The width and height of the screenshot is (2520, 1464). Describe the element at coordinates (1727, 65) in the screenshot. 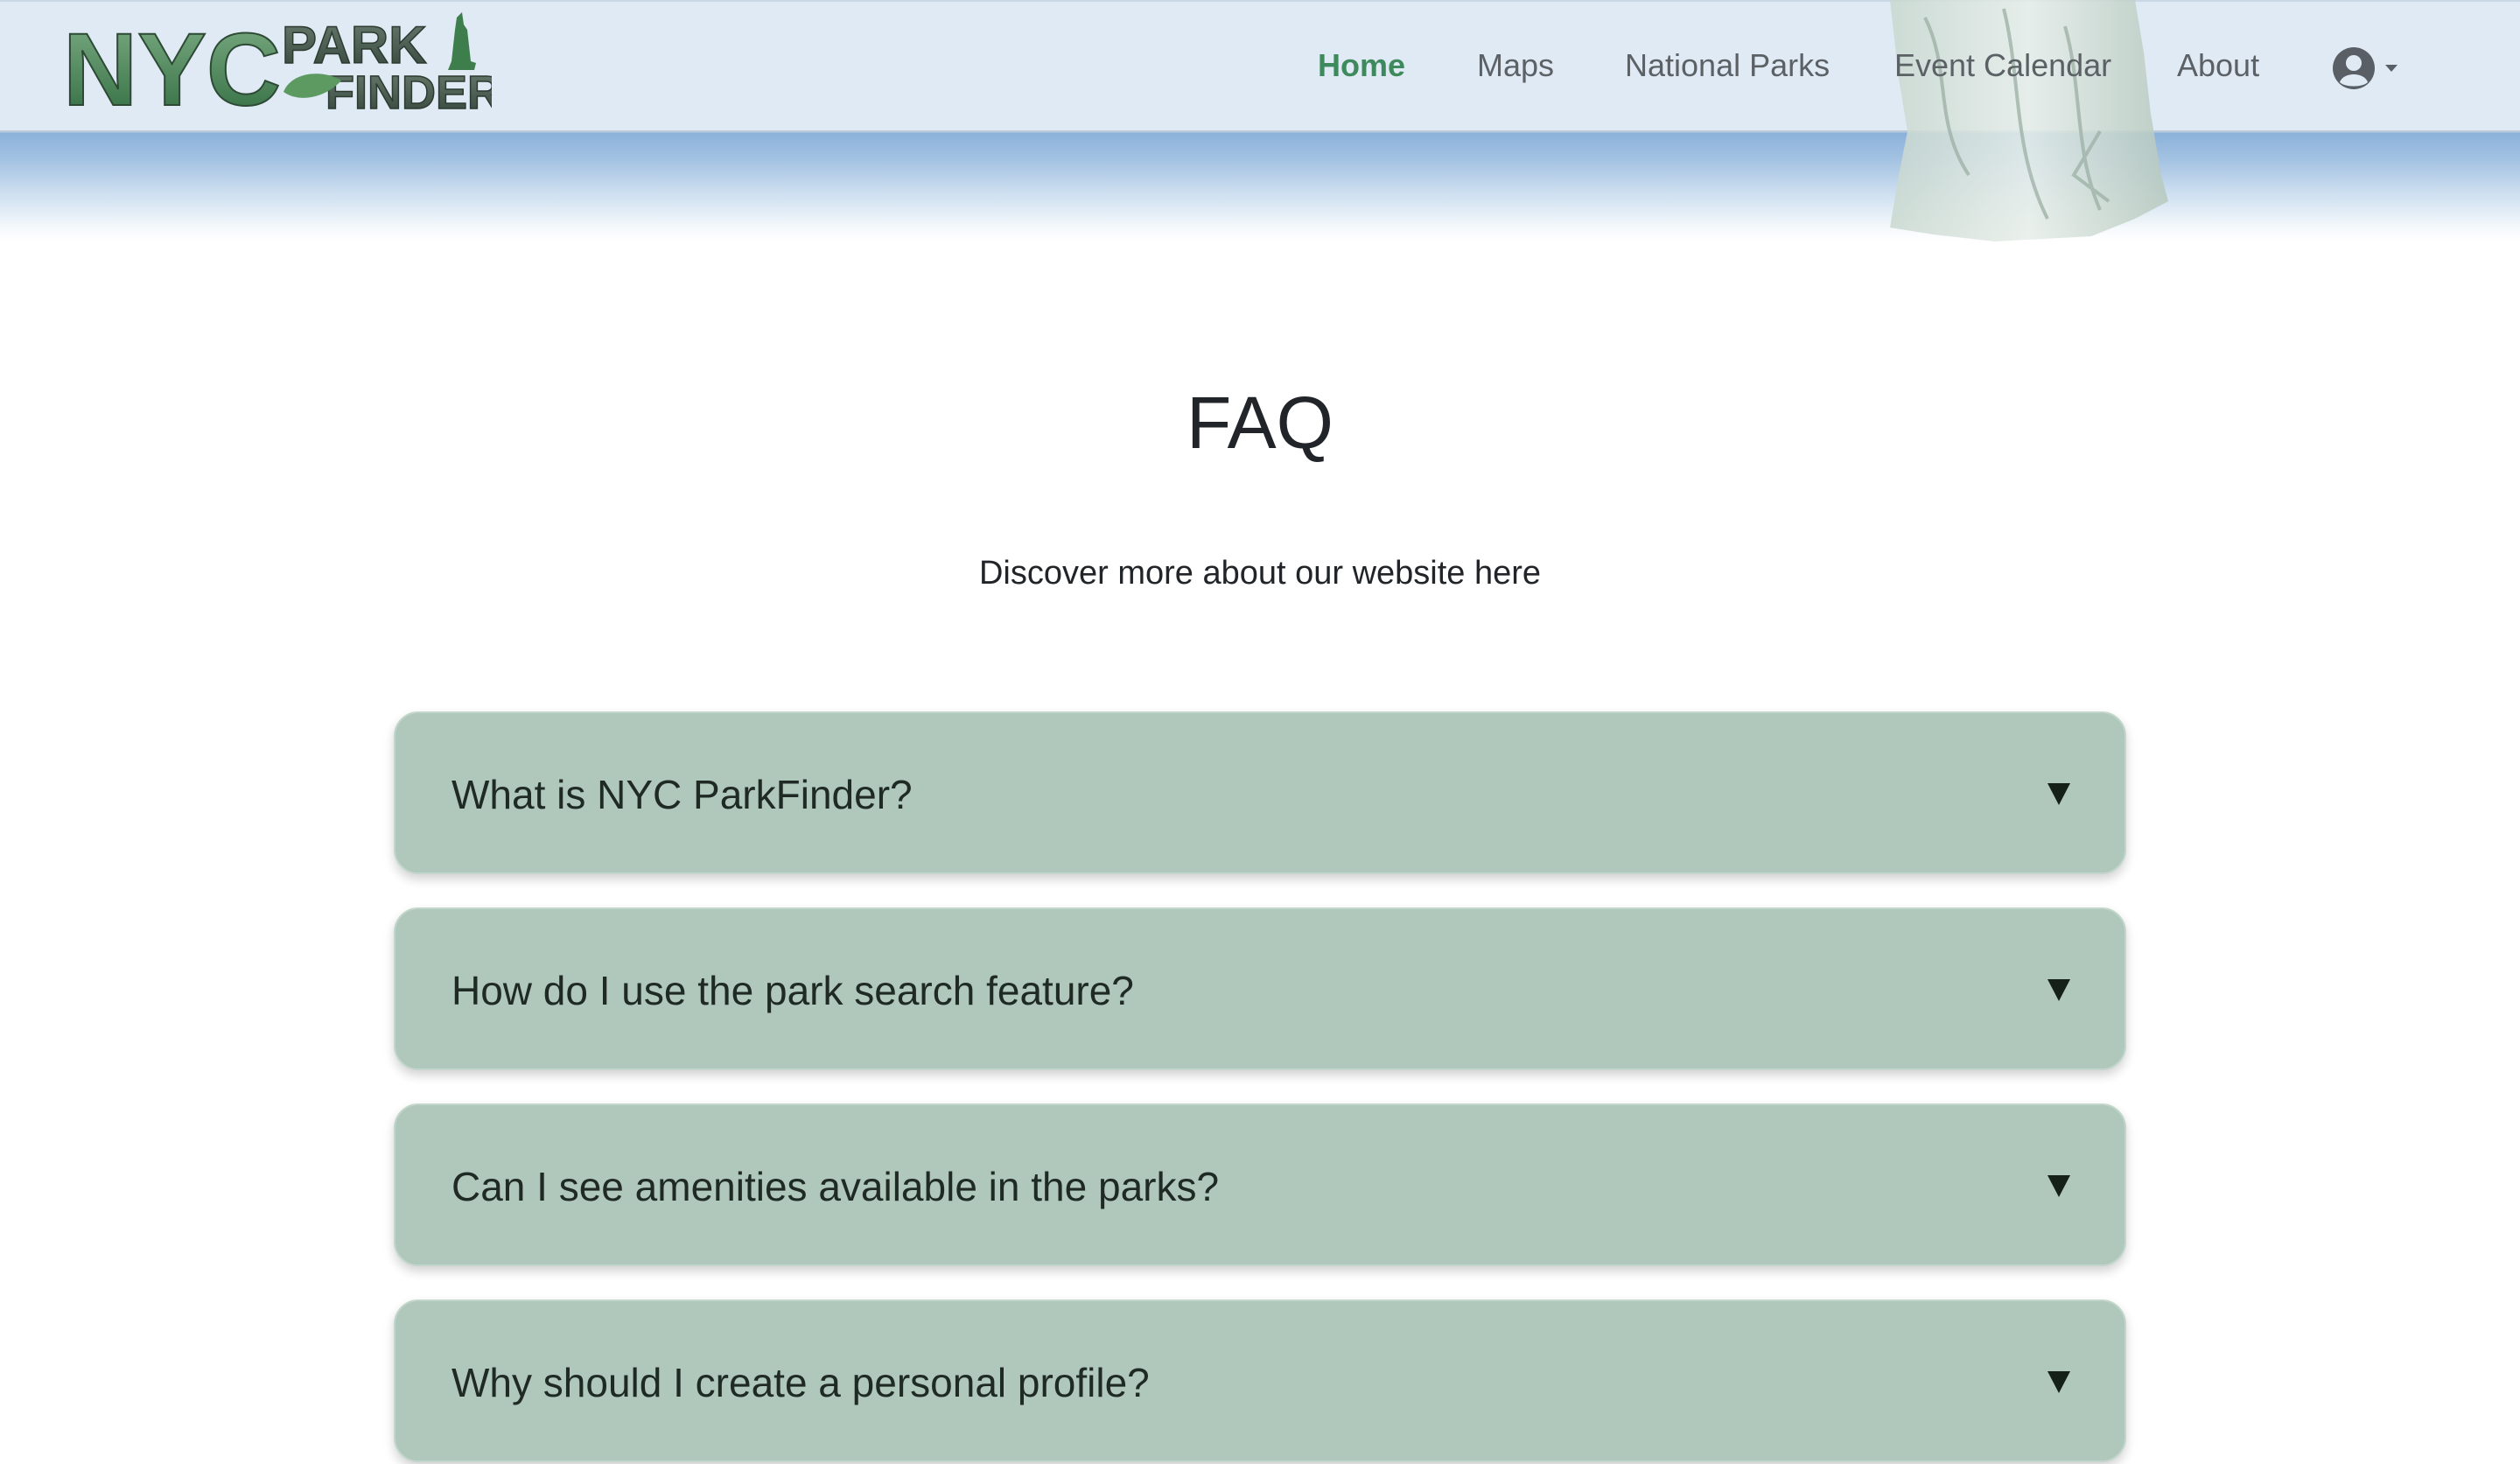

I see `nav-national-parks-link: National Parks` at that location.